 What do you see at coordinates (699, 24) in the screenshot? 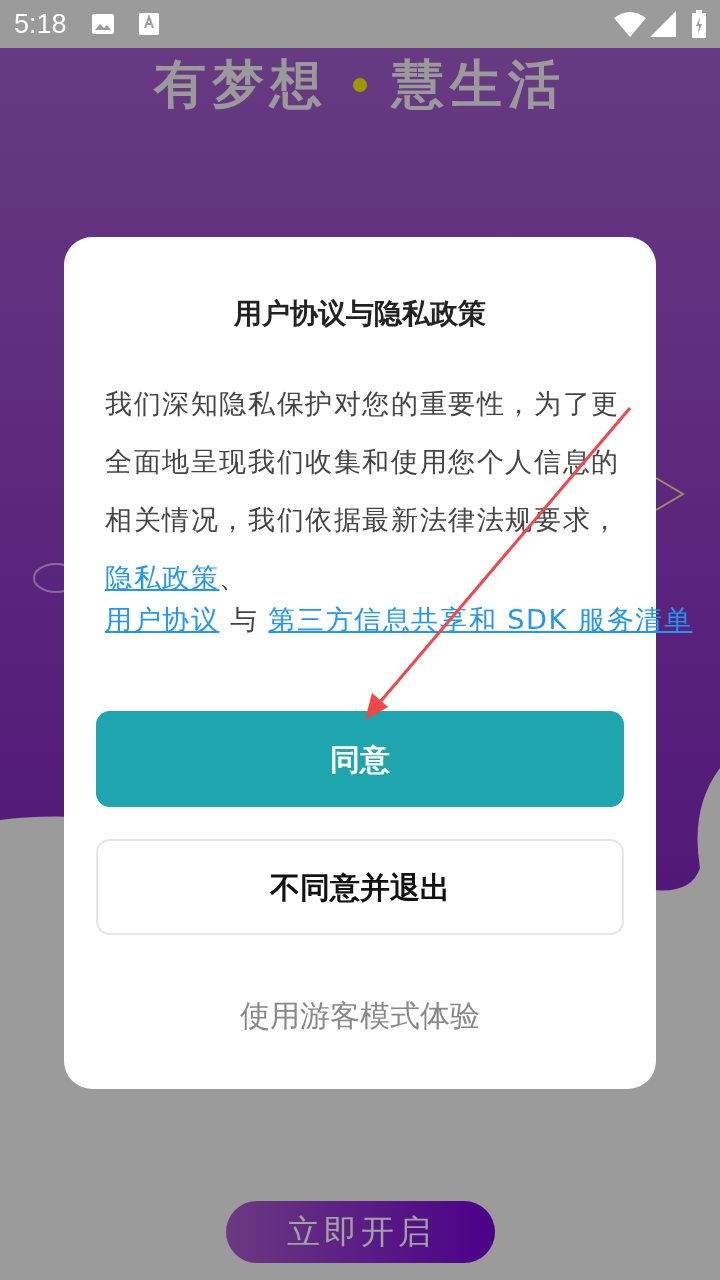
I see `battery-icon` at bounding box center [699, 24].